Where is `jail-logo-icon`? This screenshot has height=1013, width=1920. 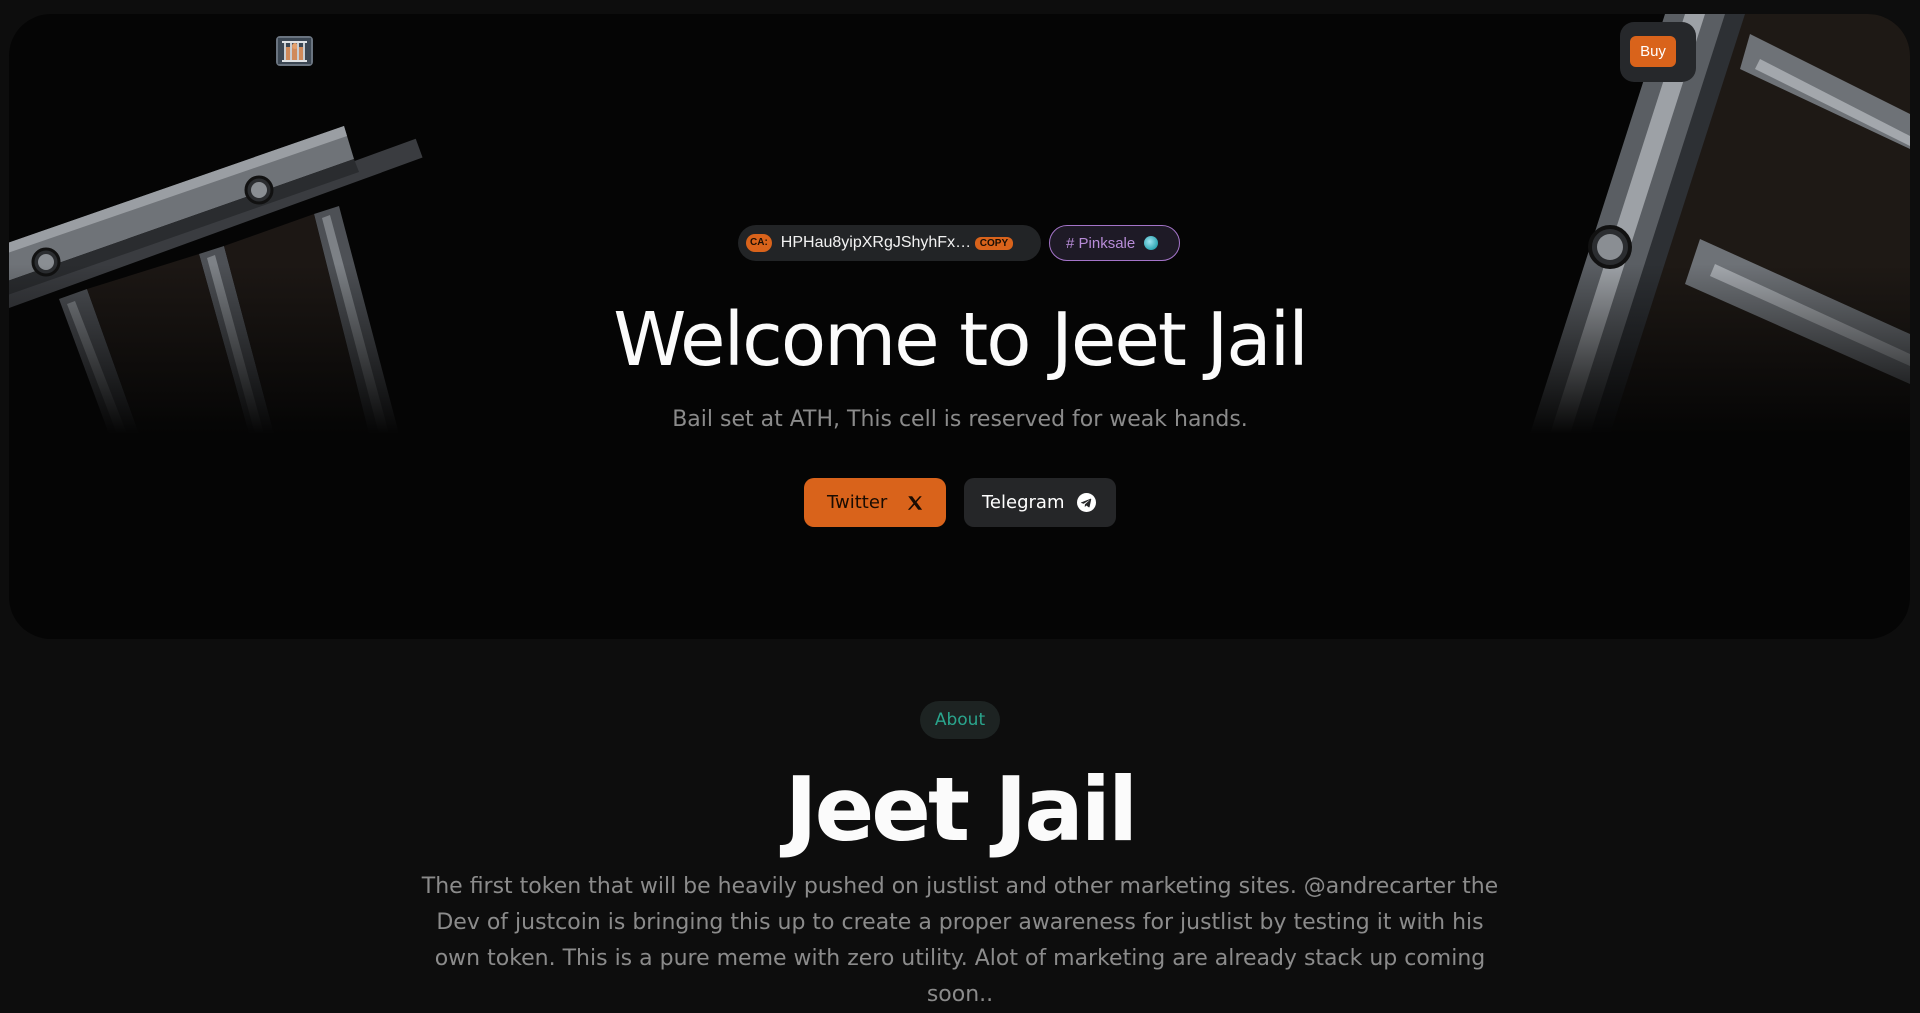
jail-logo-icon is located at coordinates (294, 51).